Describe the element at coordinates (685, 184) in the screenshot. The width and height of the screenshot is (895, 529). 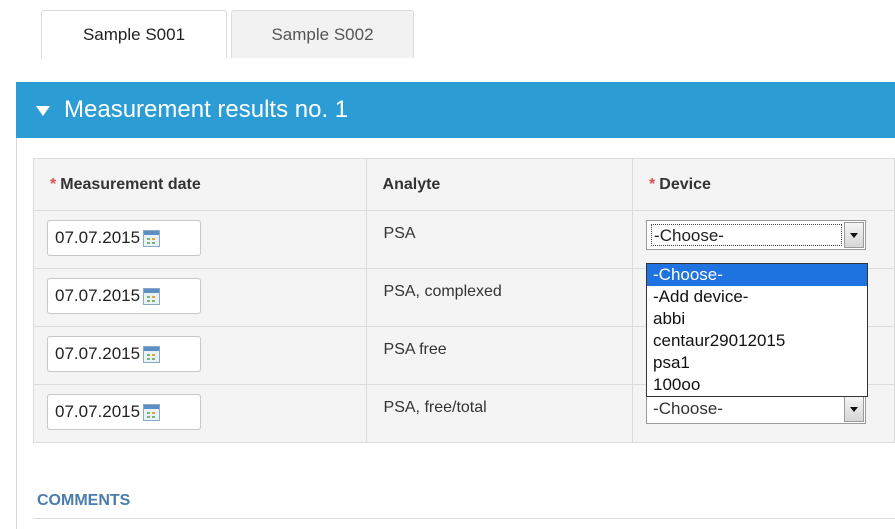
I see `header-label: Device` at that location.